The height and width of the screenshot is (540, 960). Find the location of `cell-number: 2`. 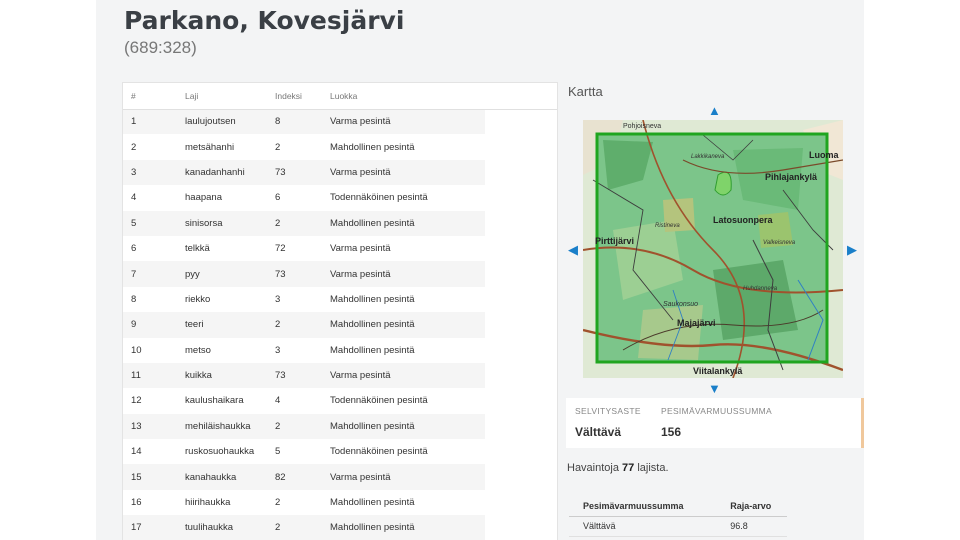

cell-number: 2 is located at coordinates (134, 147).